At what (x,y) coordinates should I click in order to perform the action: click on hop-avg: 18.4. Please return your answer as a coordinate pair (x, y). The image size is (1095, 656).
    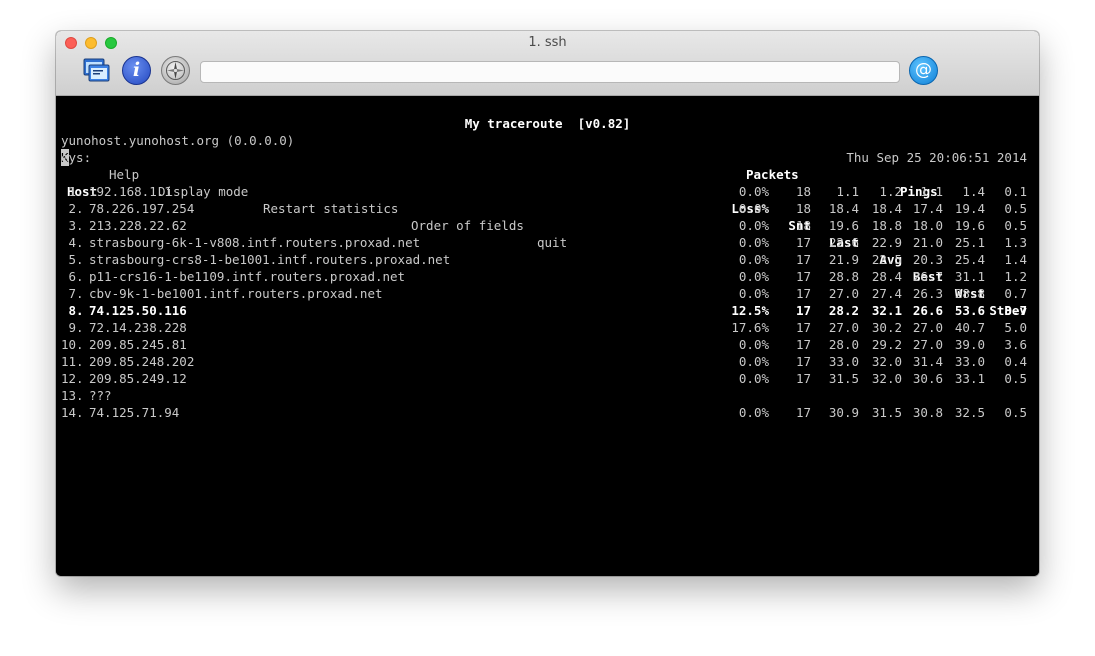
    Looking at the image, I should click on (886, 208).